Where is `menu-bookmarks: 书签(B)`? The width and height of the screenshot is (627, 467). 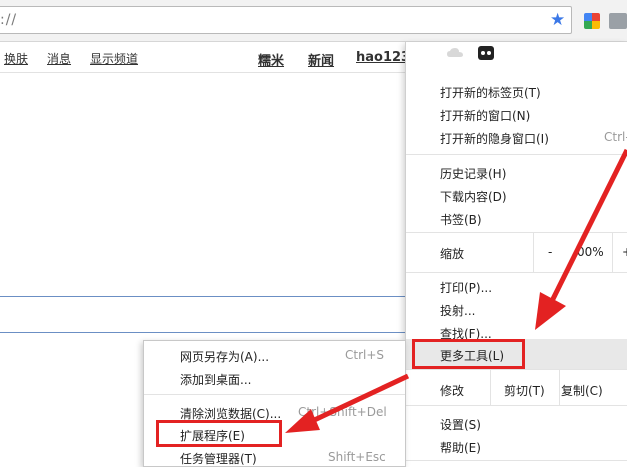 menu-bookmarks: 书签(B) is located at coordinates (461, 219).